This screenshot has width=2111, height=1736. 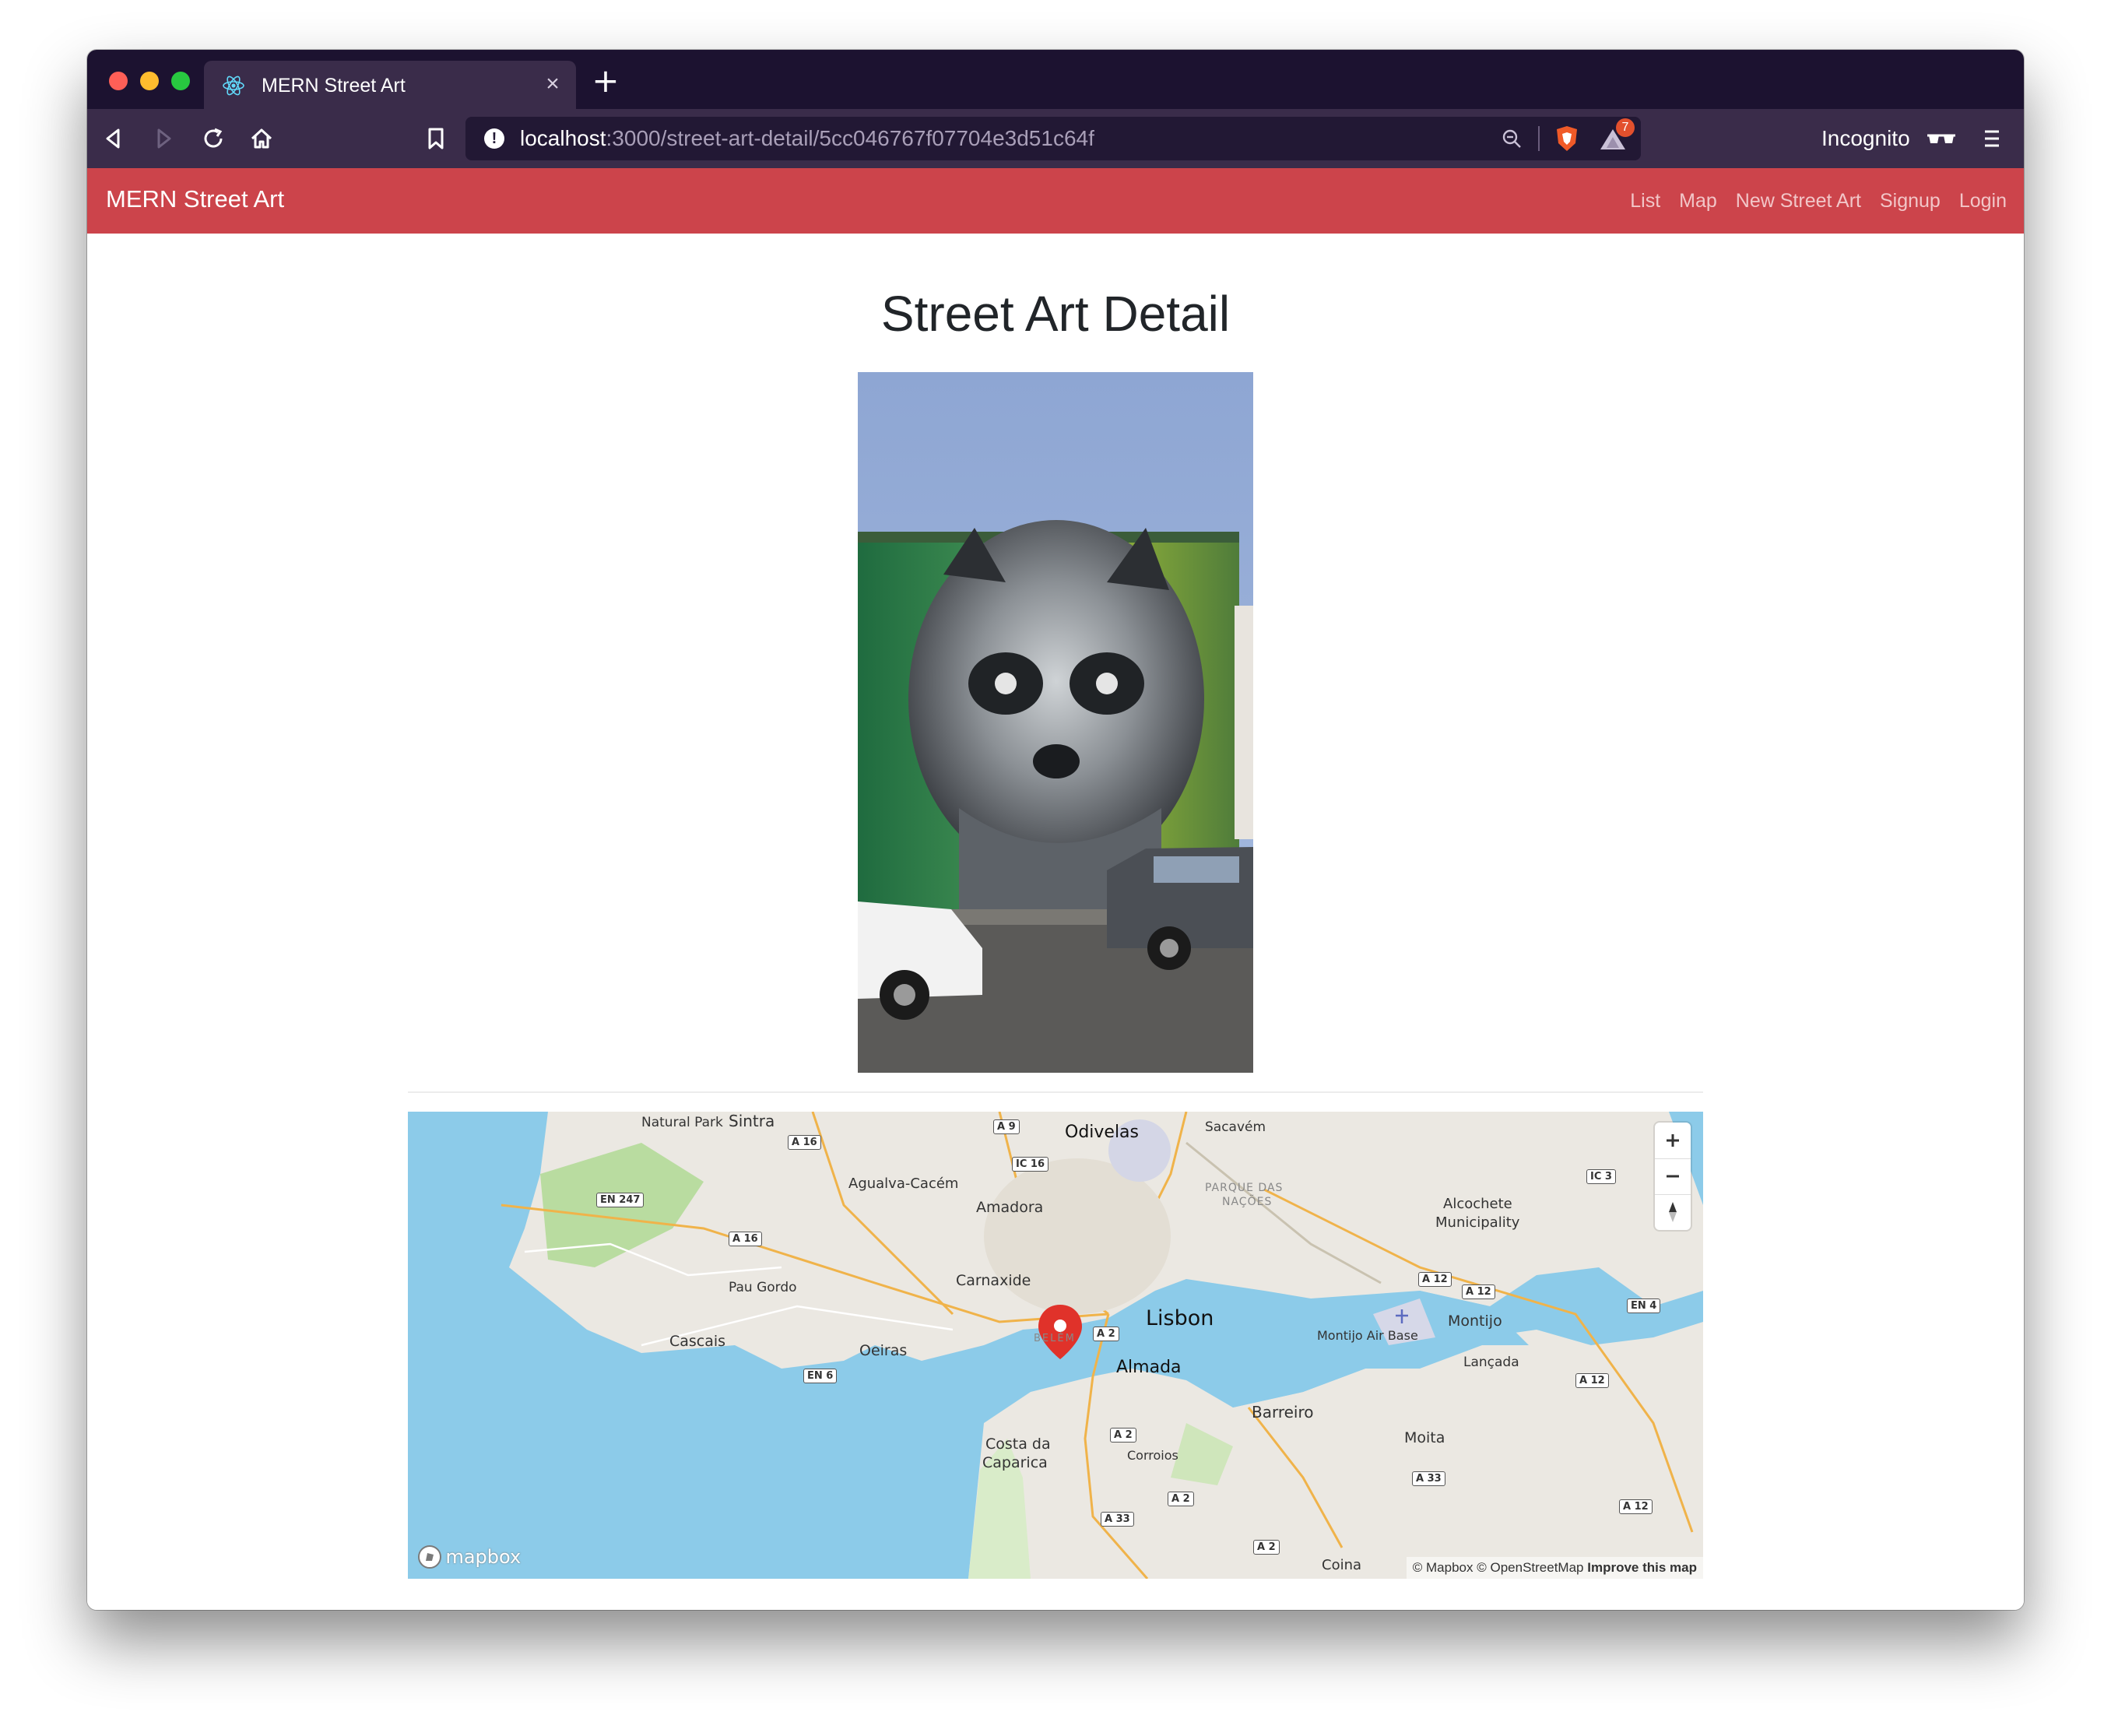 I want to click on map-label-agualva: Agualva-Cacém, so click(x=904, y=1183).